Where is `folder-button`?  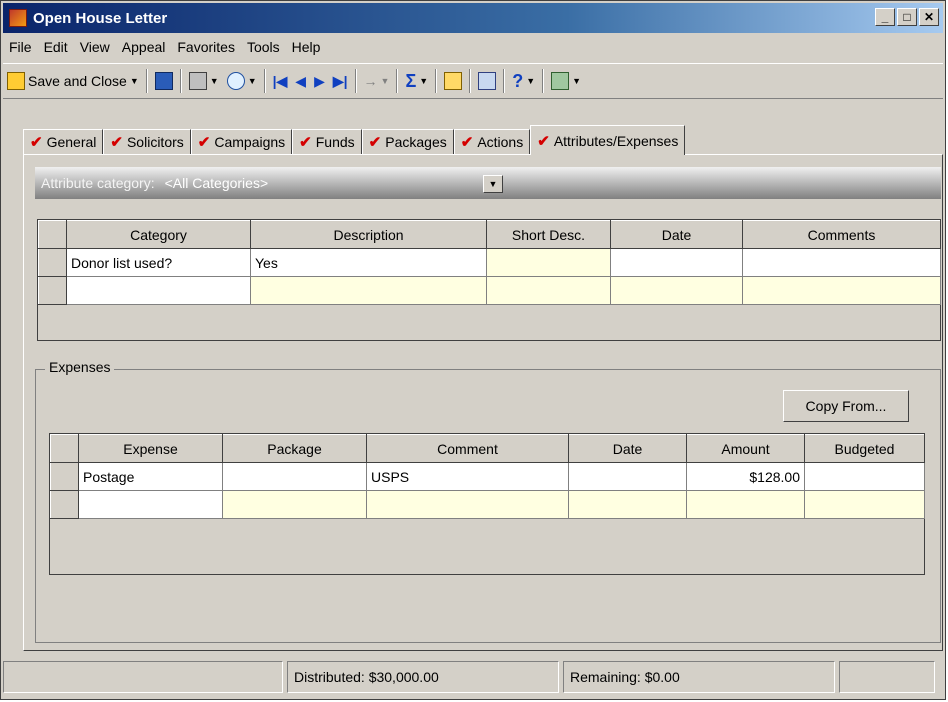 folder-button is located at coordinates (453, 81).